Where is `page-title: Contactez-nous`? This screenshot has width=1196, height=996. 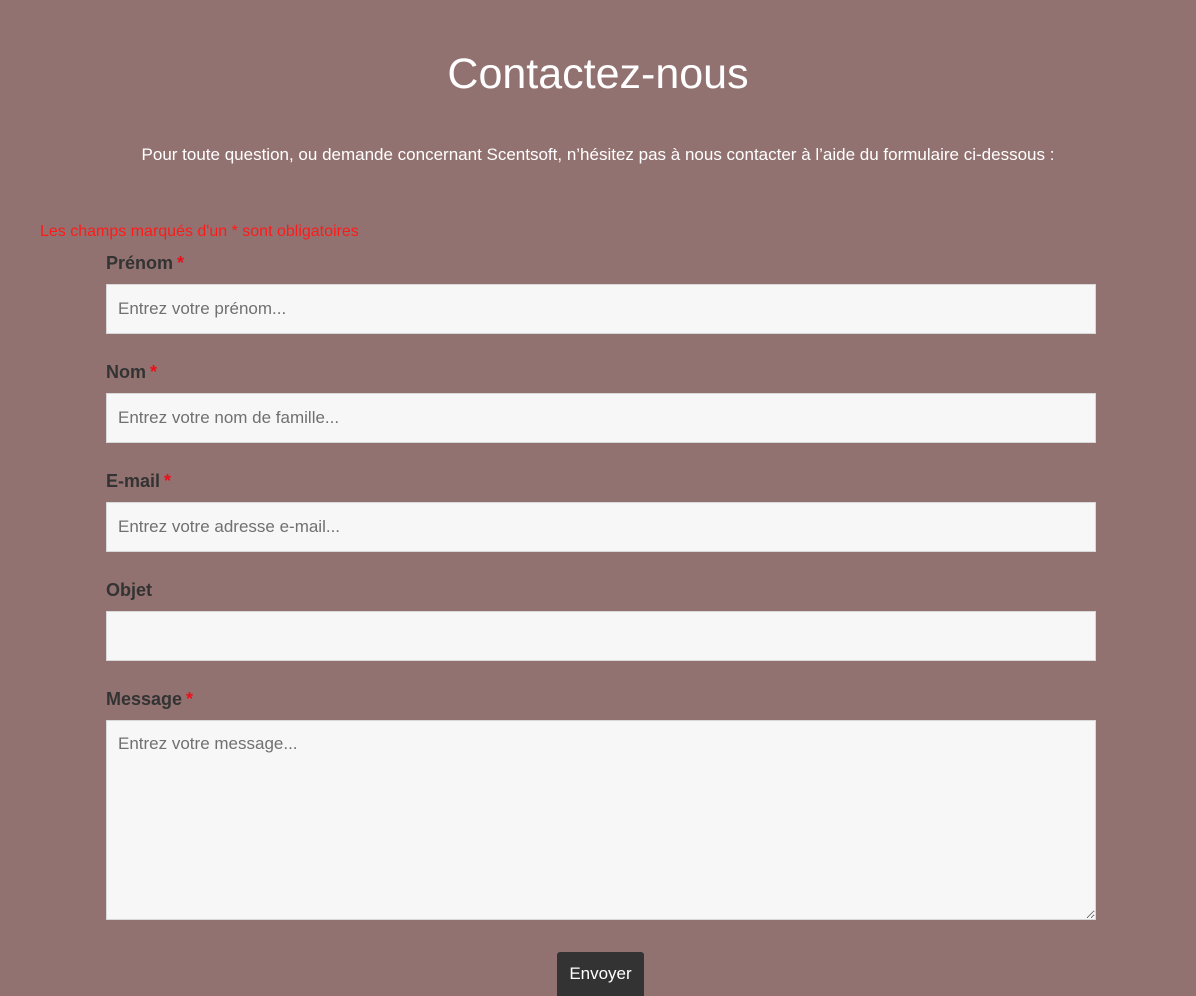 page-title: Contactez-nous is located at coordinates (598, 74).